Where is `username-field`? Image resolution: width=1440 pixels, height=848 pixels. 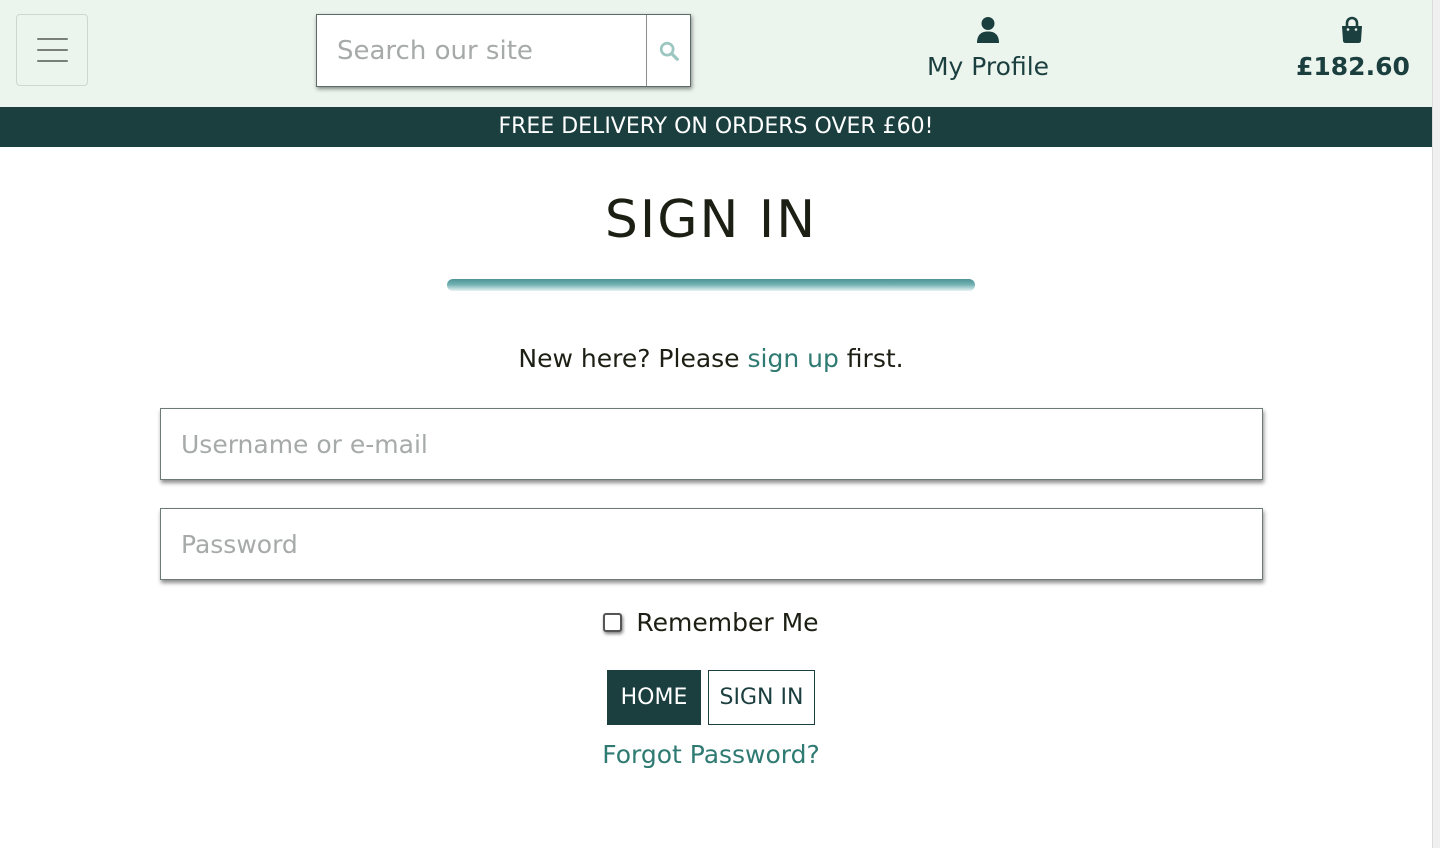
username-field is located at coordinates (711, 444).